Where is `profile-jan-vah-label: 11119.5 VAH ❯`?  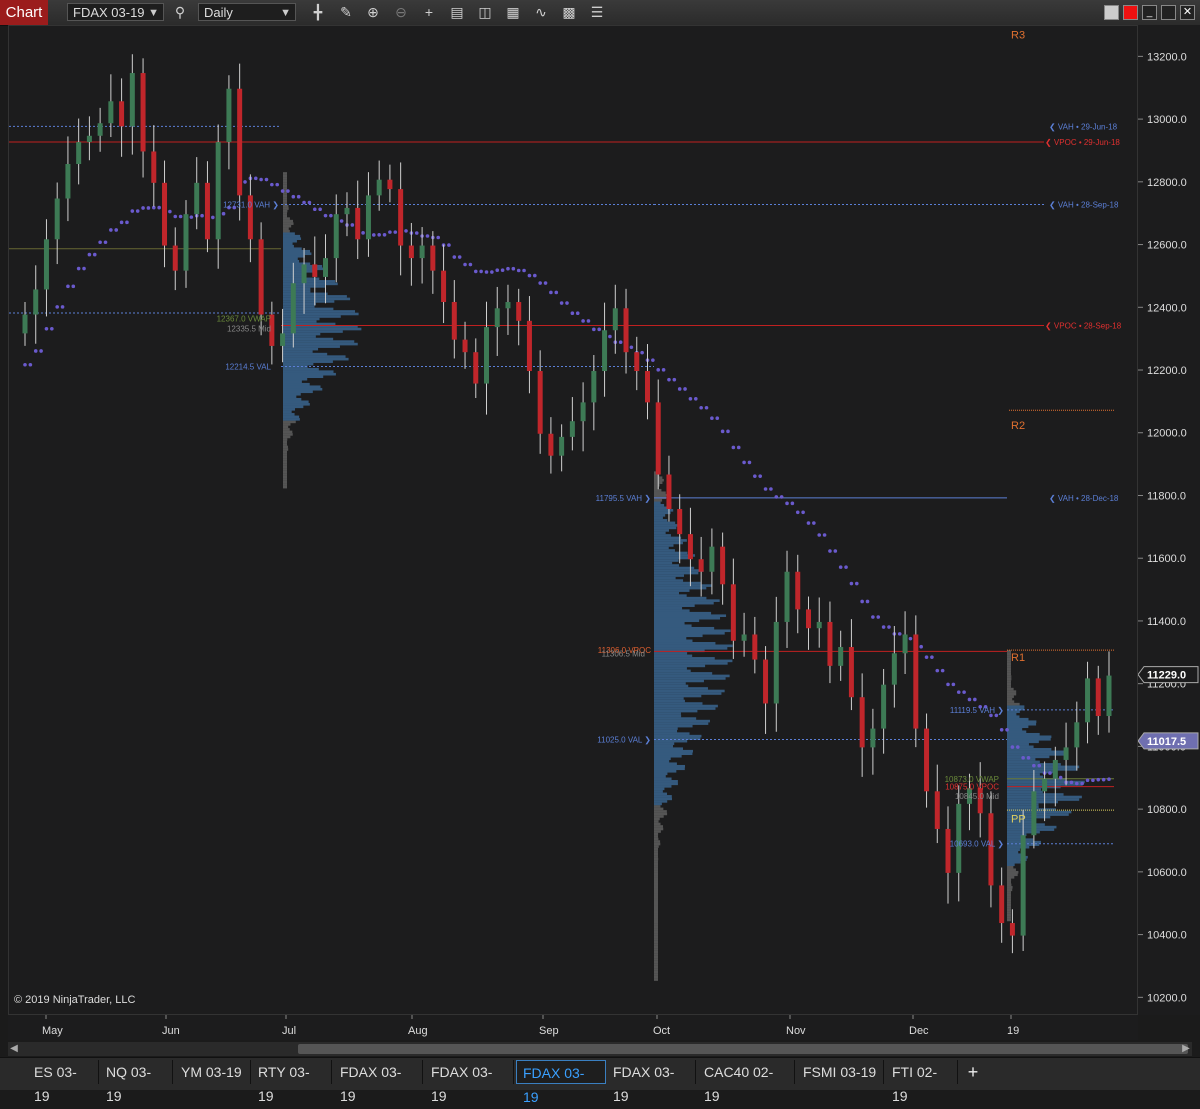 profile-jan-vah-label: 11119.5 VAH ❯ is located at coordinates (977, 710).